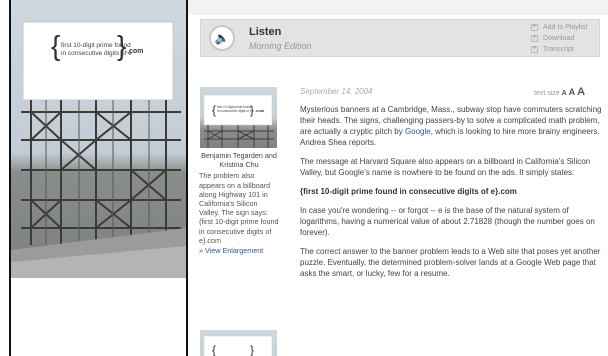 The width and height of the screenshot is (608, 356). What do you see at coordinates (581, 92) in the screenshot?
I see `text-size-large: A` at bounding box center [581, 92].